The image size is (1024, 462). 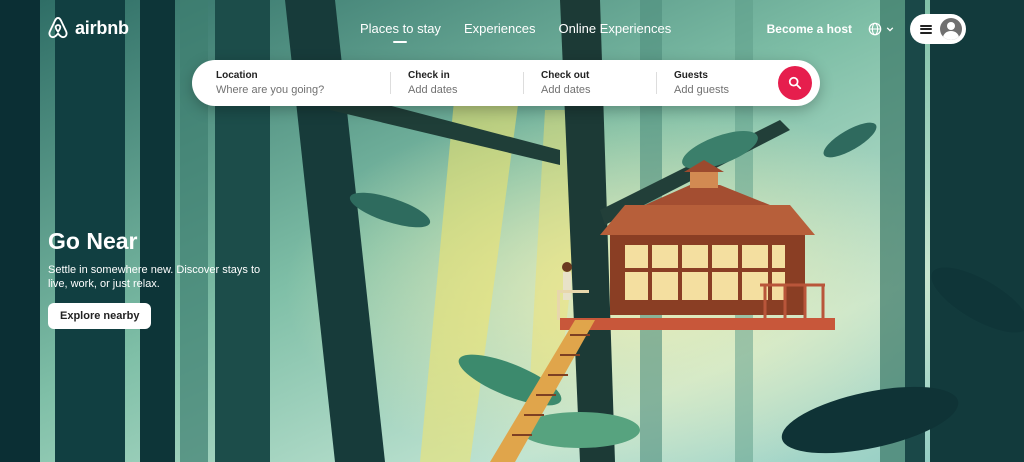 I want to click on language-button, so click(x=881, y=29).